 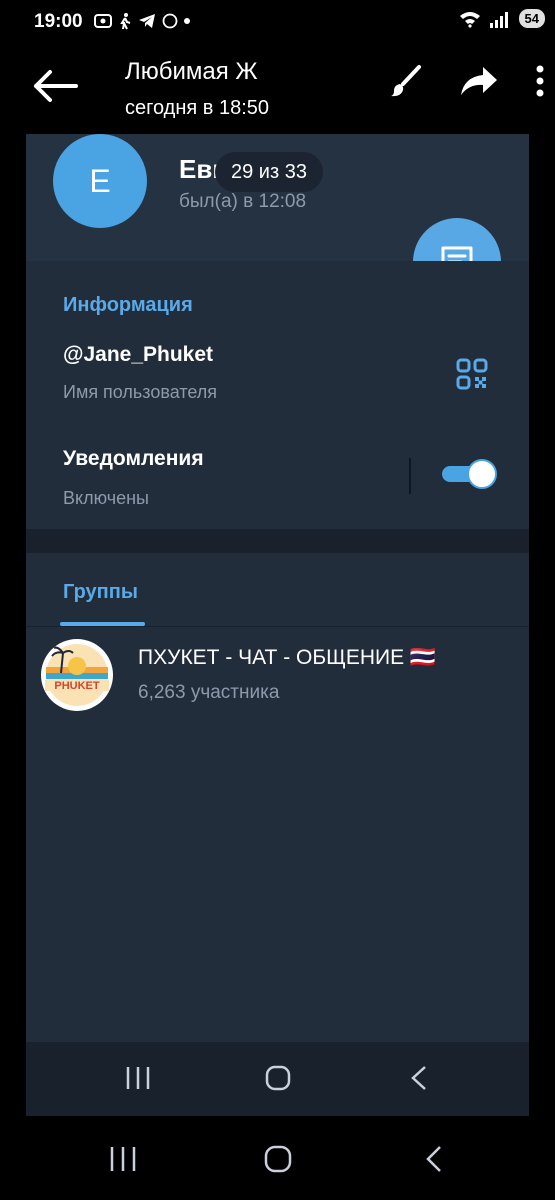 I want to click on avatar: Е, so click(x=100, y=181).